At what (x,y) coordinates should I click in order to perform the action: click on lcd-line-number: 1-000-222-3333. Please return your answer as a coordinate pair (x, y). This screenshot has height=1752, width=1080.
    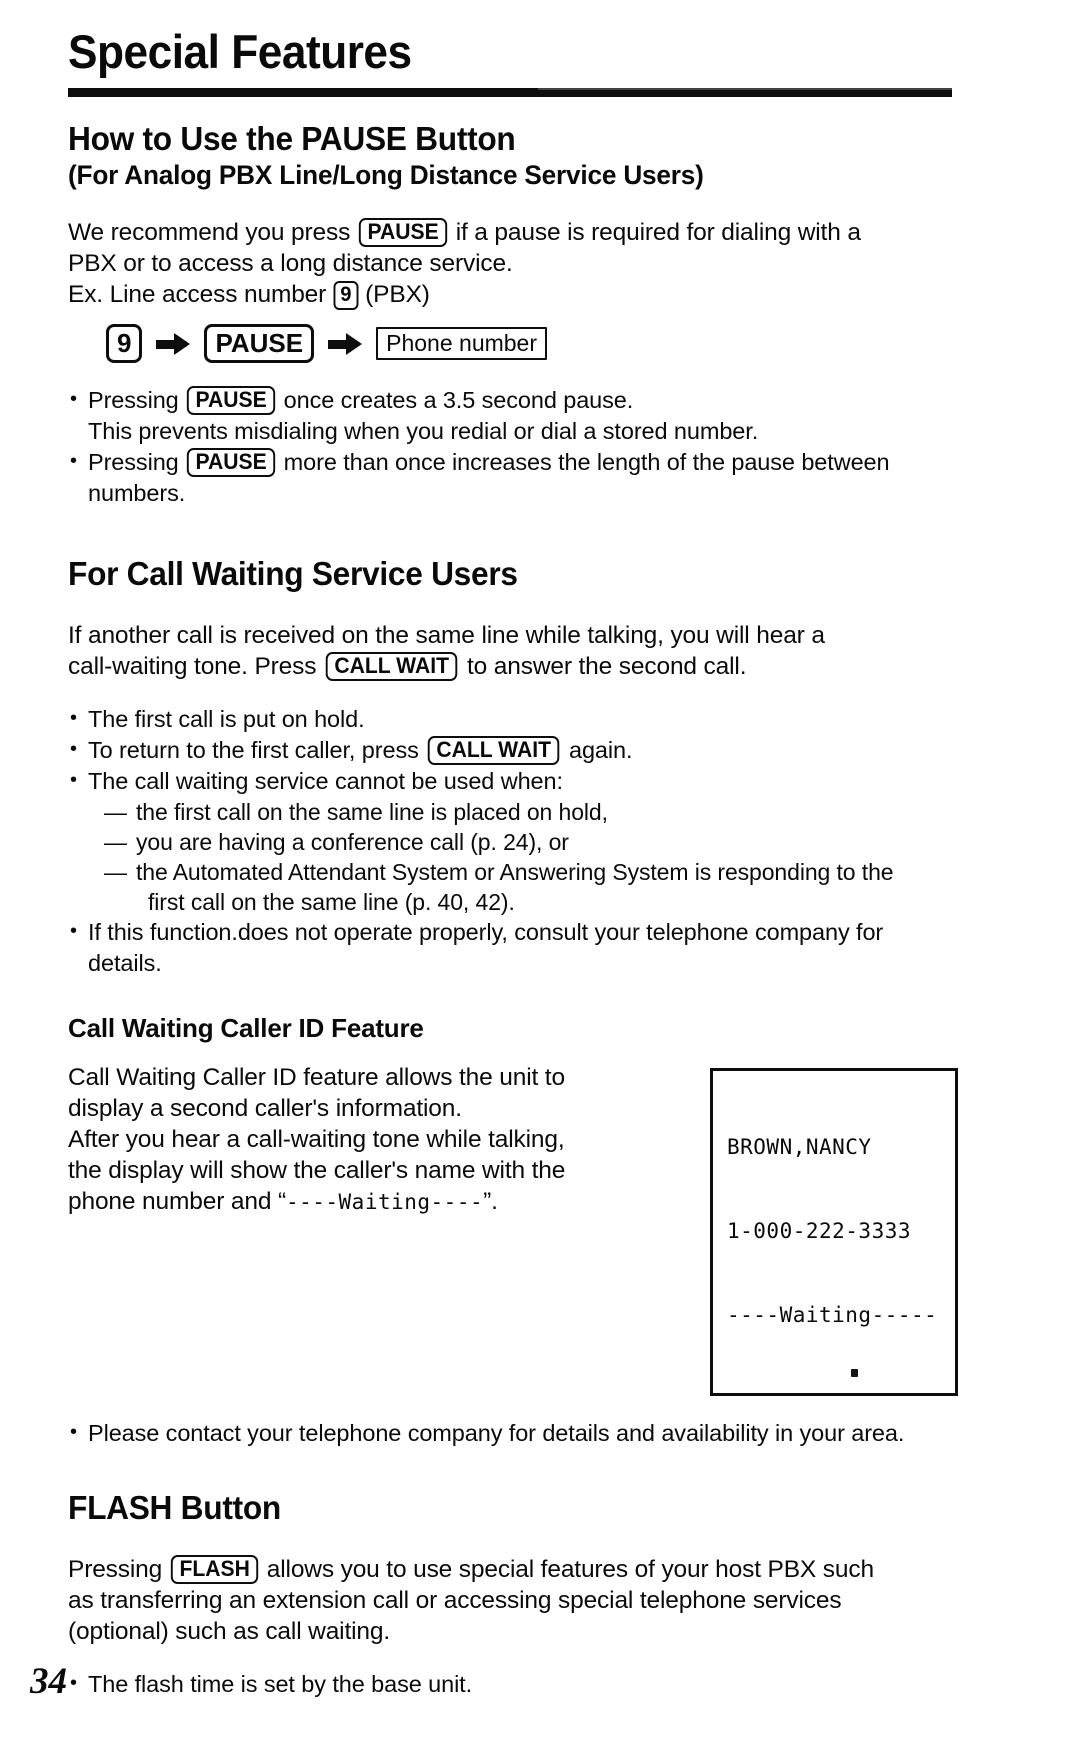
    Looking at the image, I should click on (819, 1231).